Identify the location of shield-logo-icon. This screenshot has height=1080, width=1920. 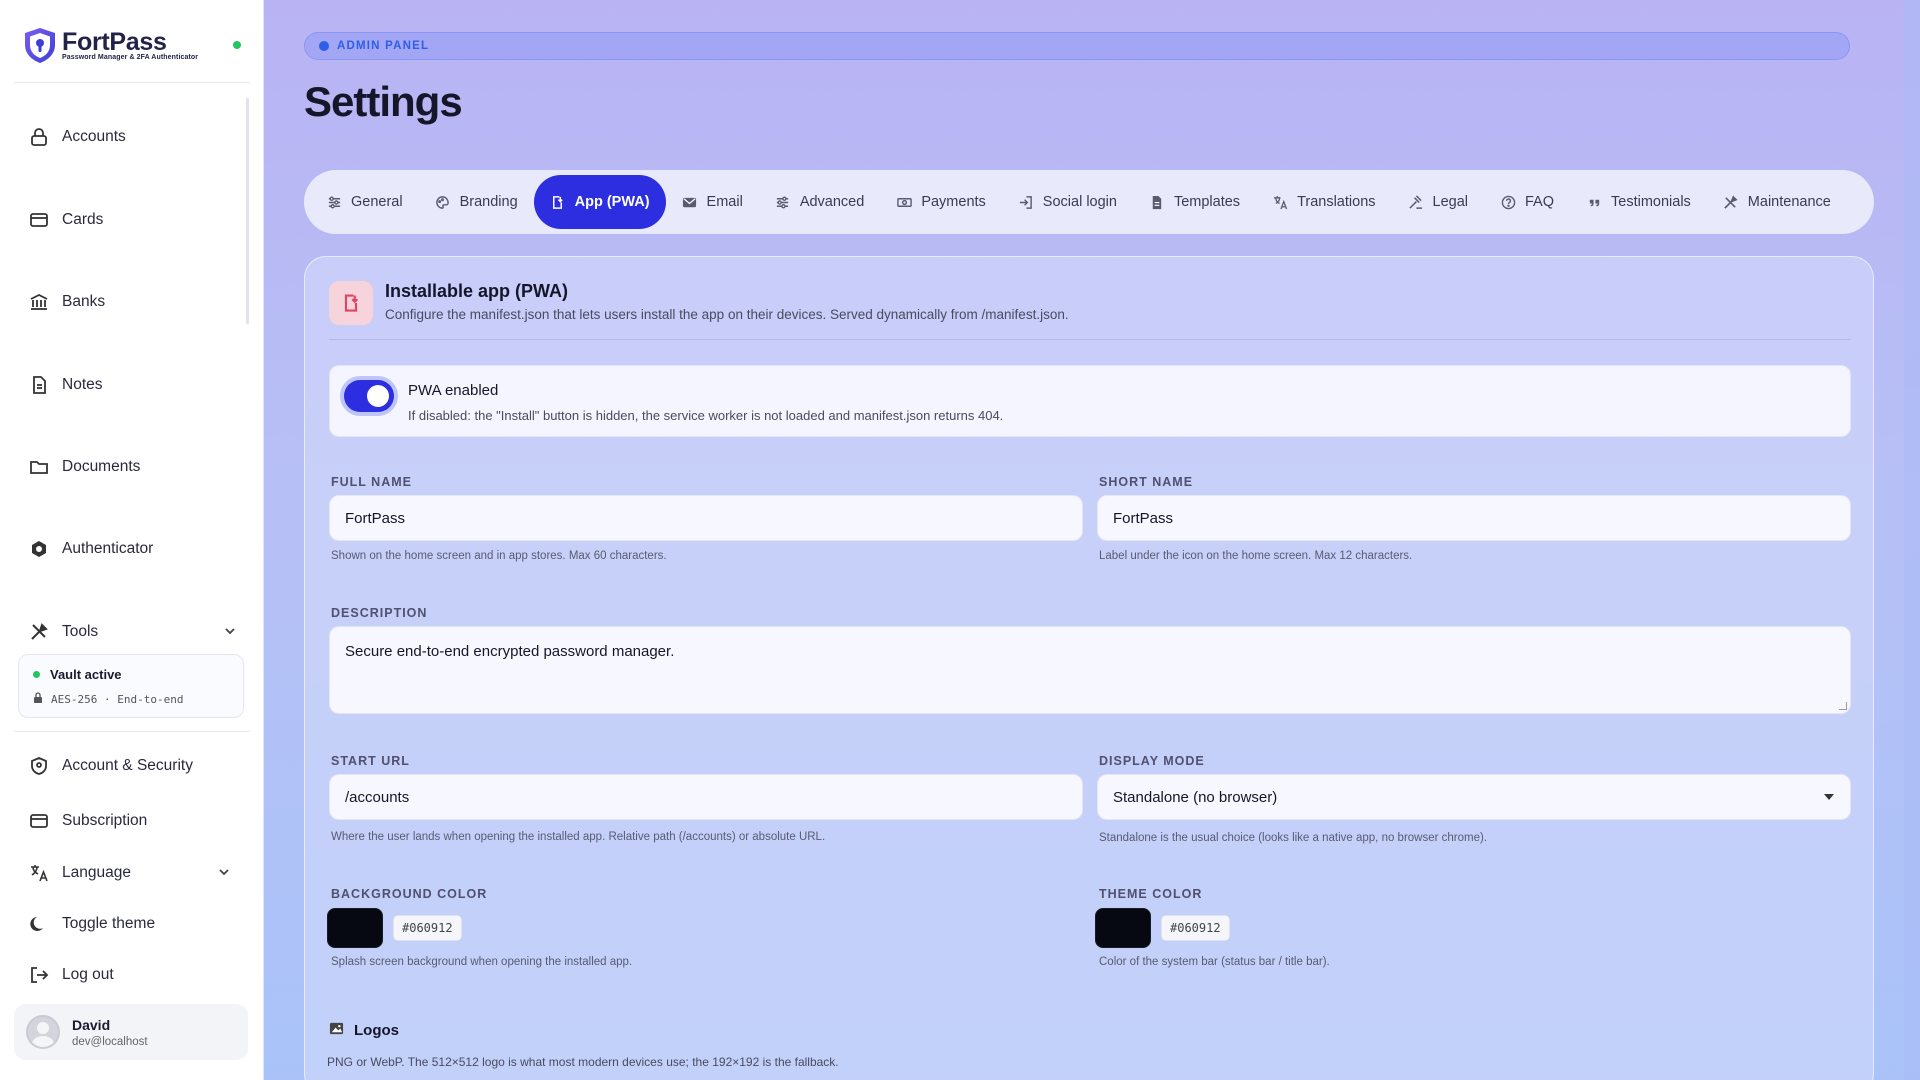
(40, 45).